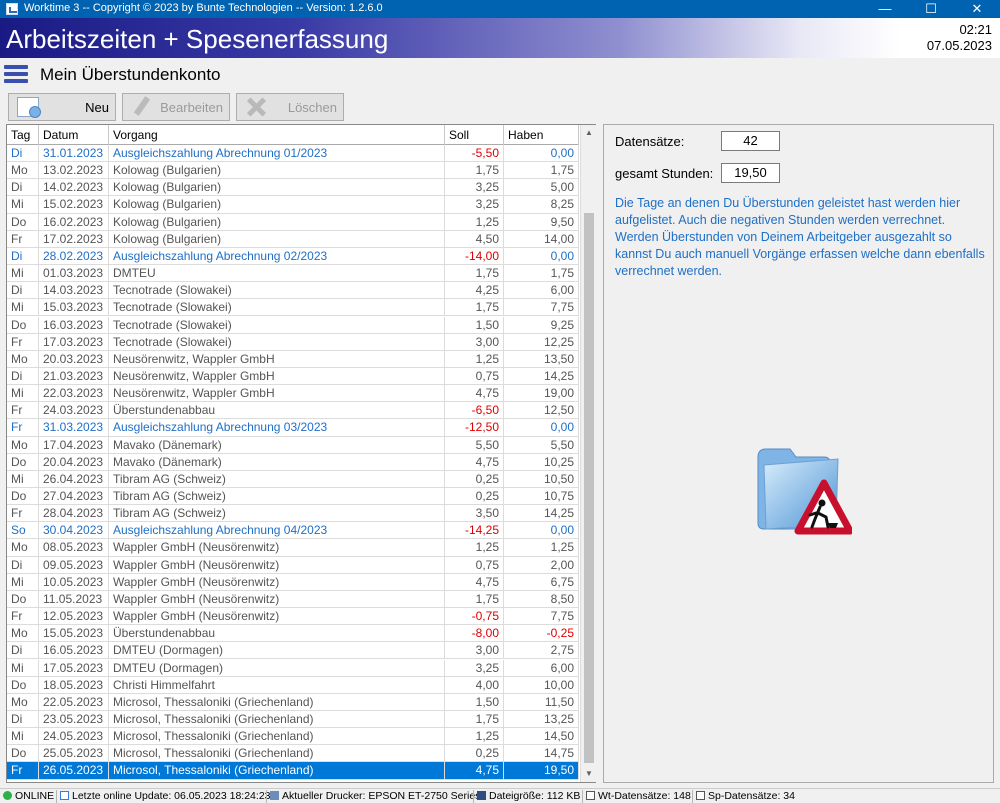 The image size is (1000, 803). Describe the element at coordinates (541, 135) in the screenshot. I see `header-haben: Haben` at that location.